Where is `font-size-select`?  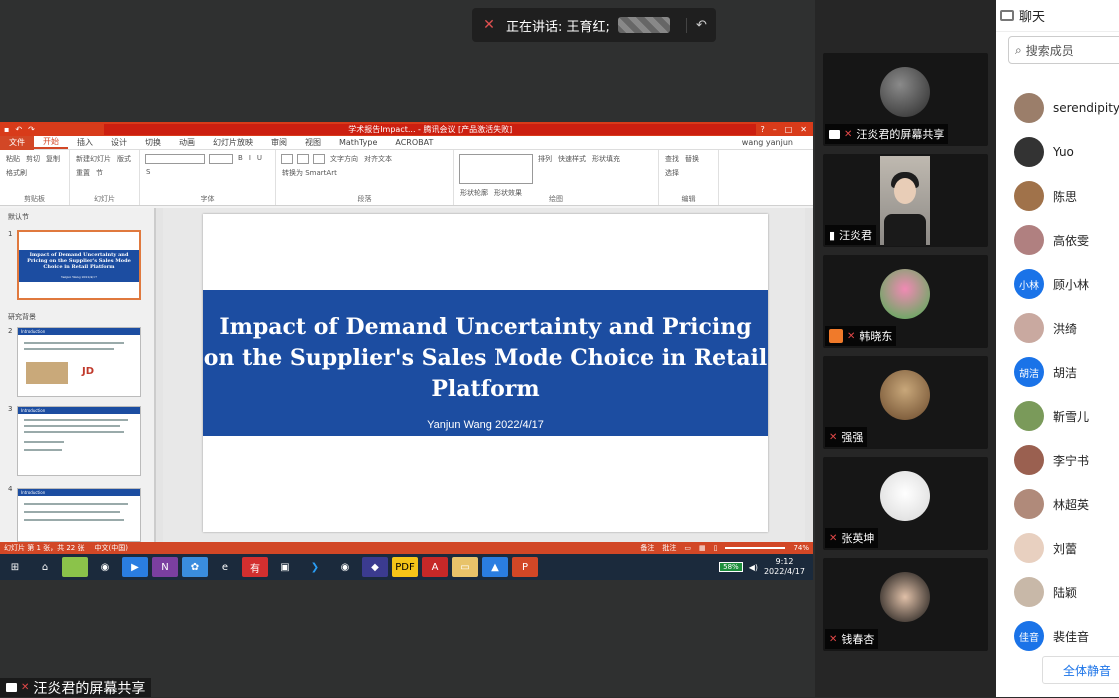 font-size-select is located at coordinates (221, 159).